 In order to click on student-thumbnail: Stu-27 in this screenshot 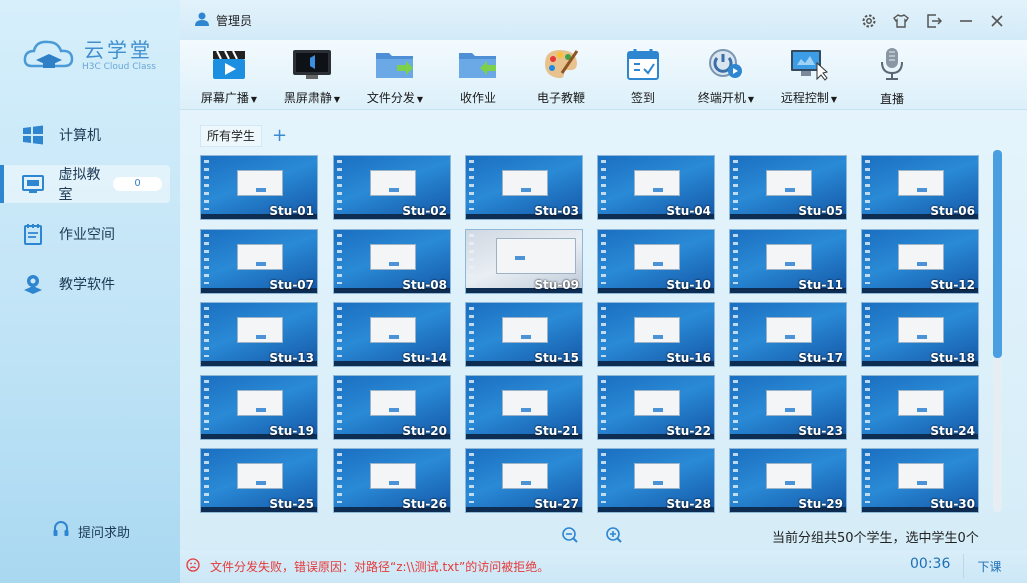, I will do `click(524, 480)`.